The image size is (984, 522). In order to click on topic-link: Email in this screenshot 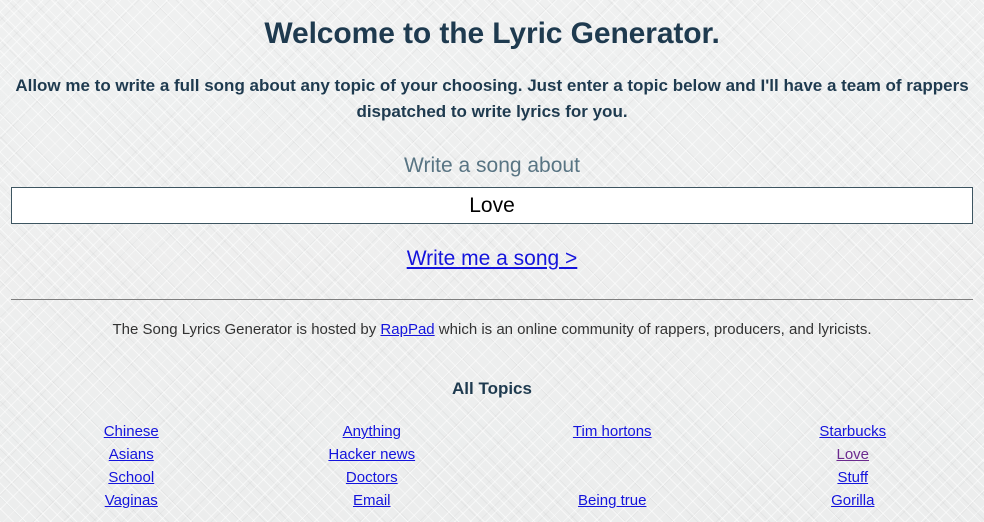, I will do `click(372, 500)`.